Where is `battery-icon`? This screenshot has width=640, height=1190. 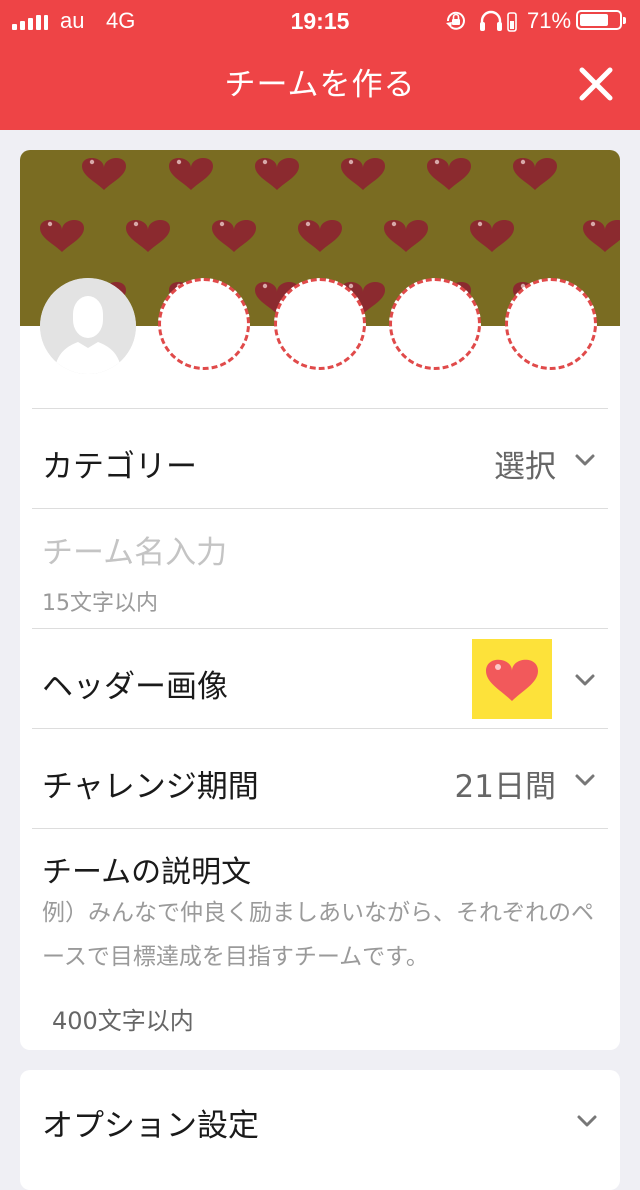 battery-icon is located at coordinates (601, 20).